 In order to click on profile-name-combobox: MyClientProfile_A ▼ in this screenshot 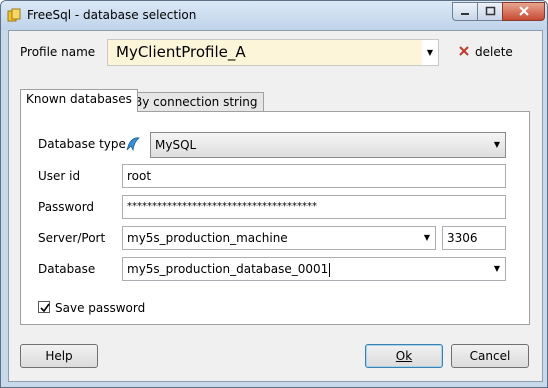, I will do `click(273, 52)`.